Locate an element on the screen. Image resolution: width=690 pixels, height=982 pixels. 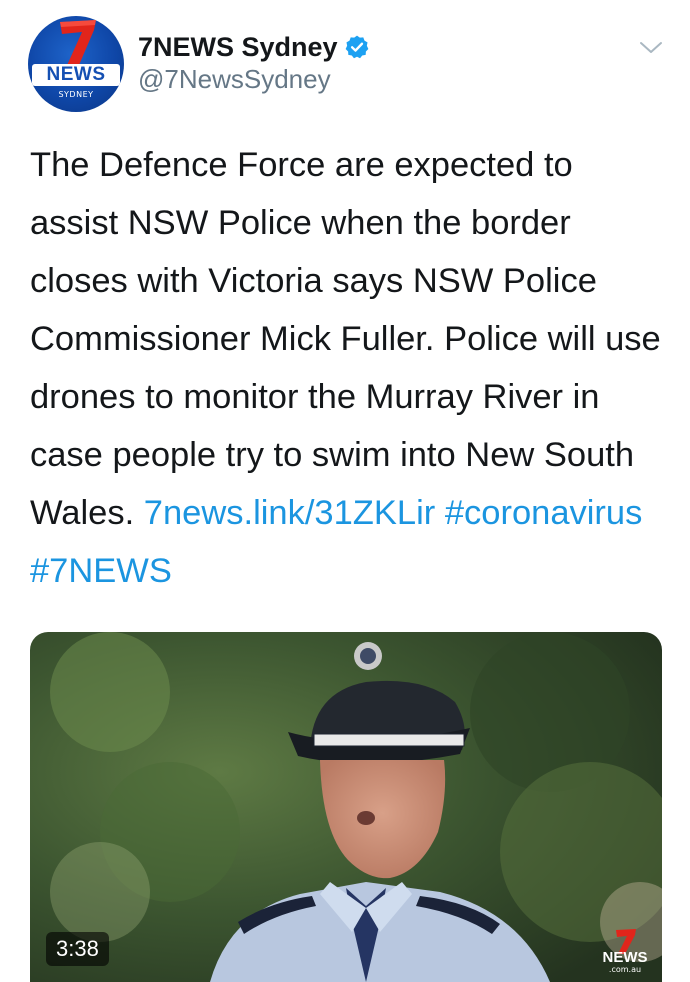
watermark-brand-text: NEWS is located at coordinates (625, 957).